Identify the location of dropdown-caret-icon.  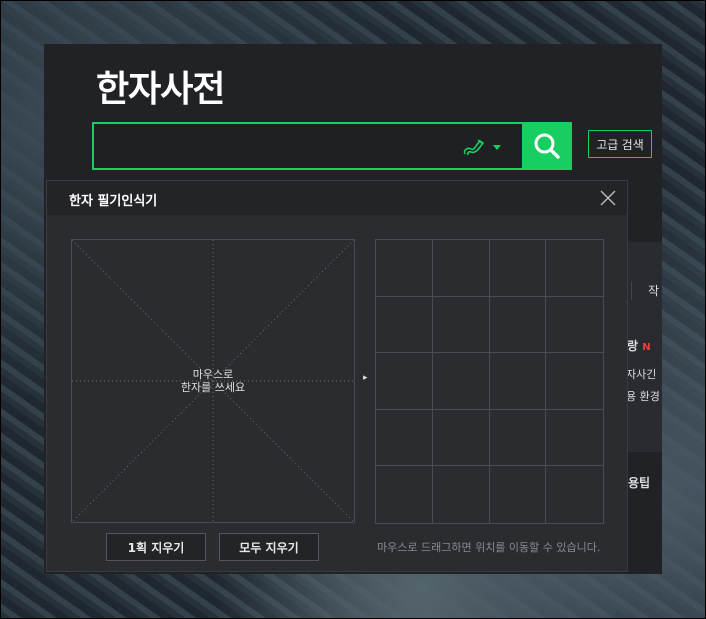
(497, 147).